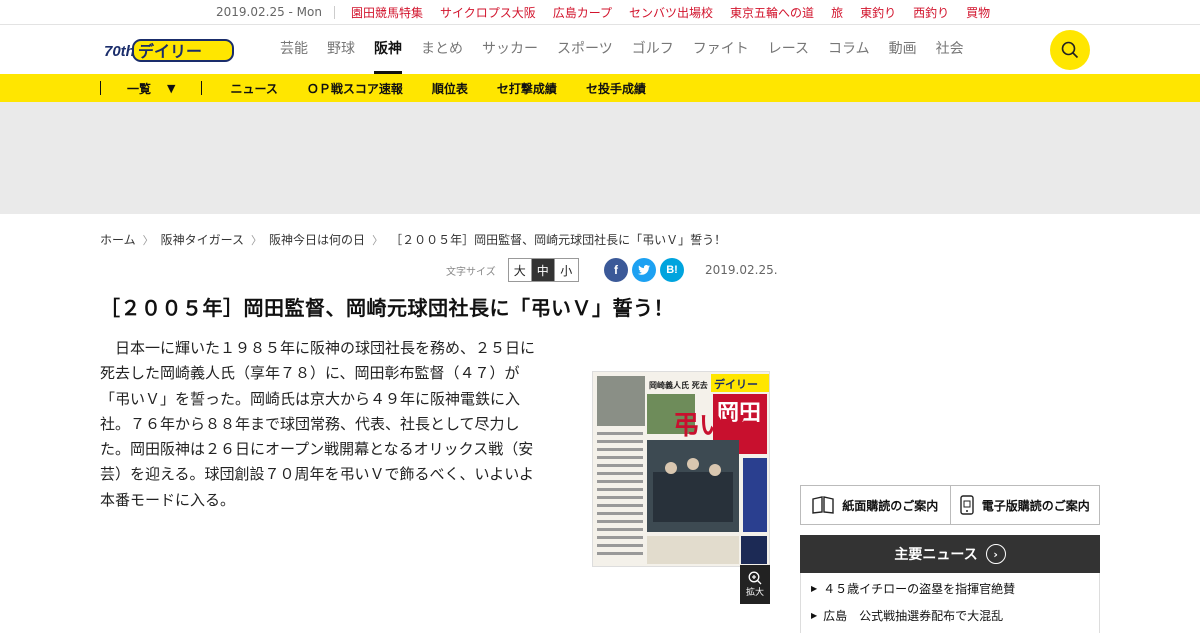 The image size is (1200, 633). Describe the element at coordinates (355, 88) in the screenshot. I see `subnav-op-score: ＯＰ戦スコア速報` at that location.